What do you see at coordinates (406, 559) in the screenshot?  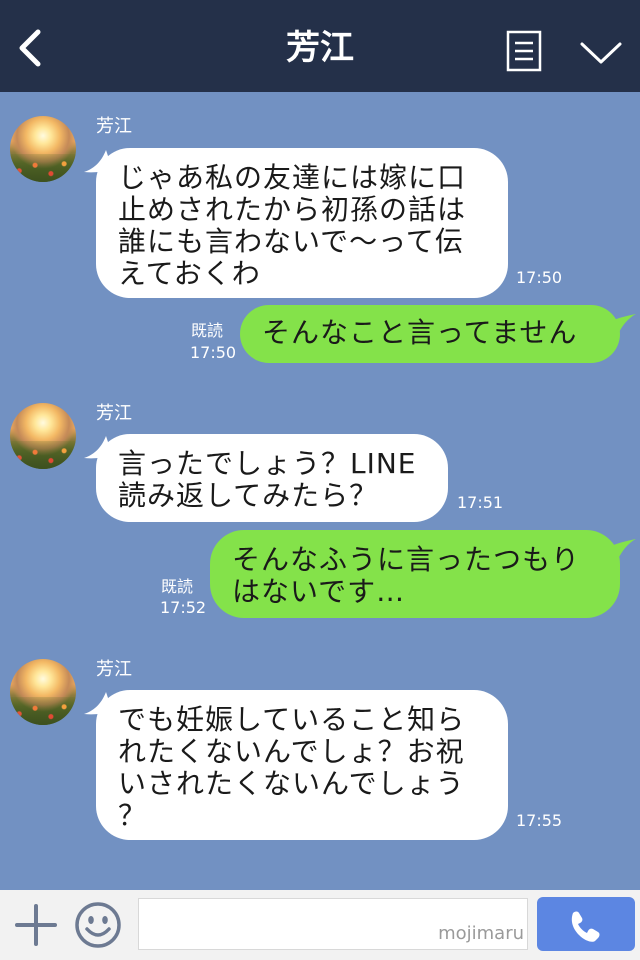 I see `message-line: そんなふうに言ったつもり` at bounding box center [406, 559].